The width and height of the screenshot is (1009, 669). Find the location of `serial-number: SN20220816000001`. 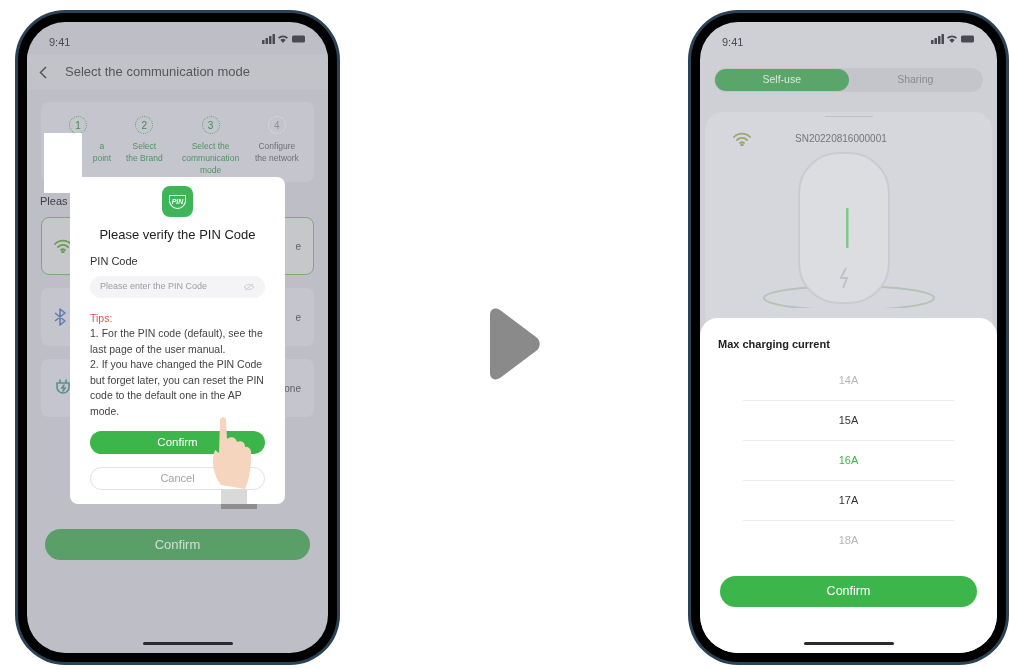

serial-number: SN20220816000001 is located at coordinates (841, 139).